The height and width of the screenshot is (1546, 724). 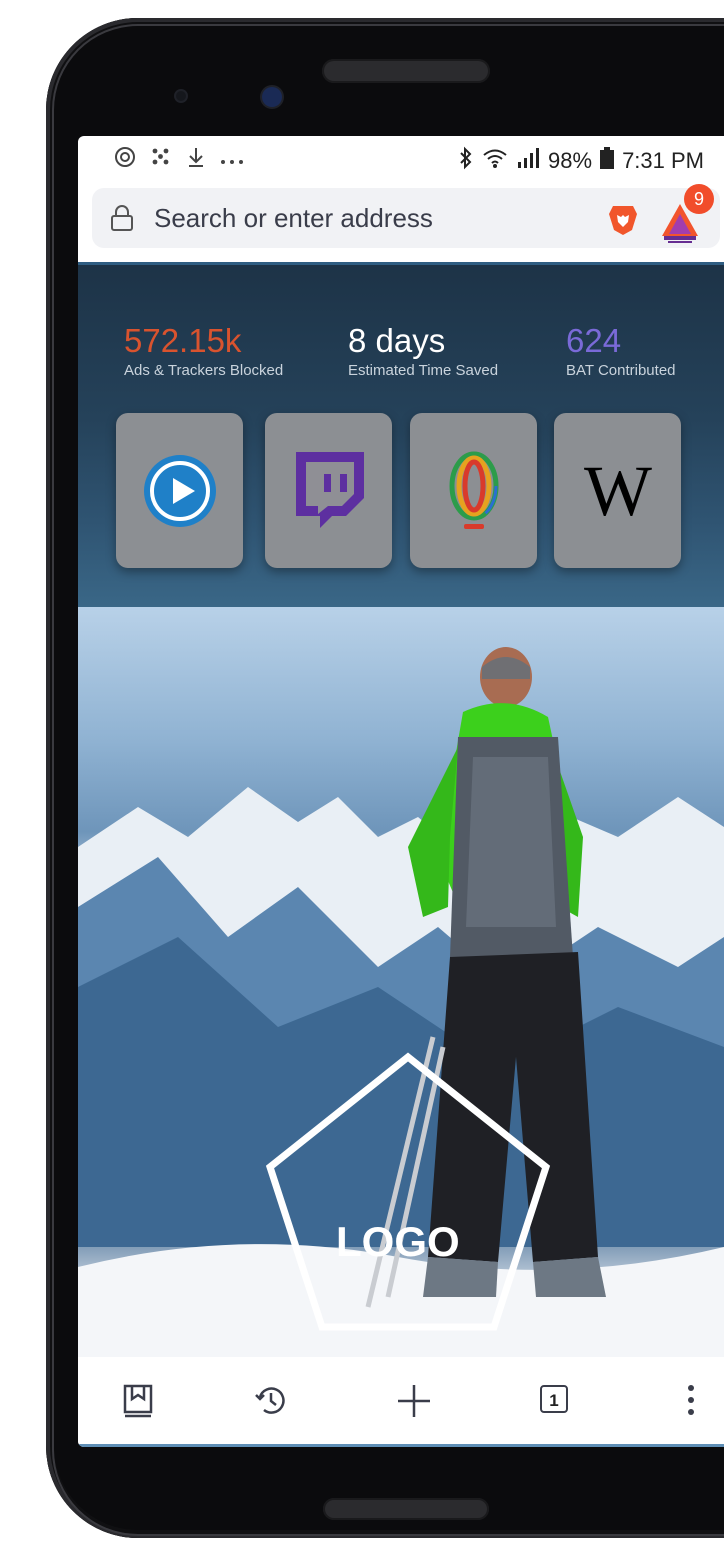 I want to click on more-menu-icon, so click(x=691, y=1402).